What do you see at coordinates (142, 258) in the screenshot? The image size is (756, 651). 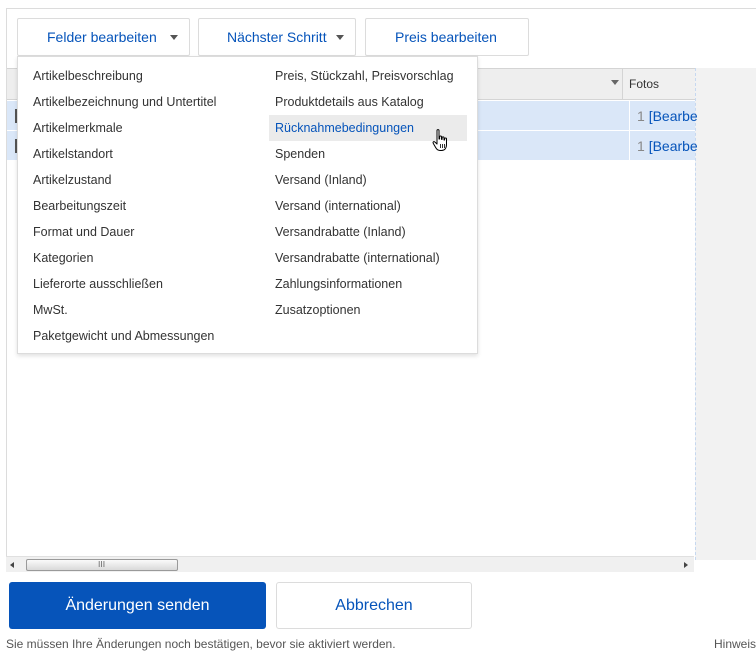 I see `menu-item: Kategorien` at bounding box center [142, 258].